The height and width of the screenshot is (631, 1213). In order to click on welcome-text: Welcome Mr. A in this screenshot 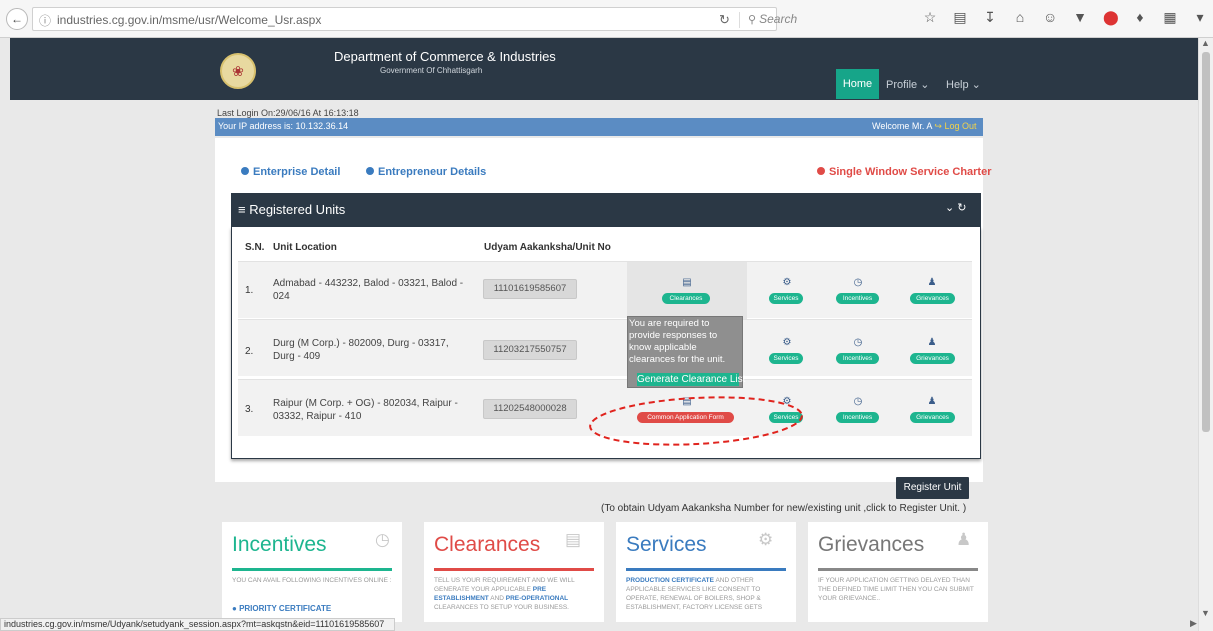, I will do `click(902, 126)`.